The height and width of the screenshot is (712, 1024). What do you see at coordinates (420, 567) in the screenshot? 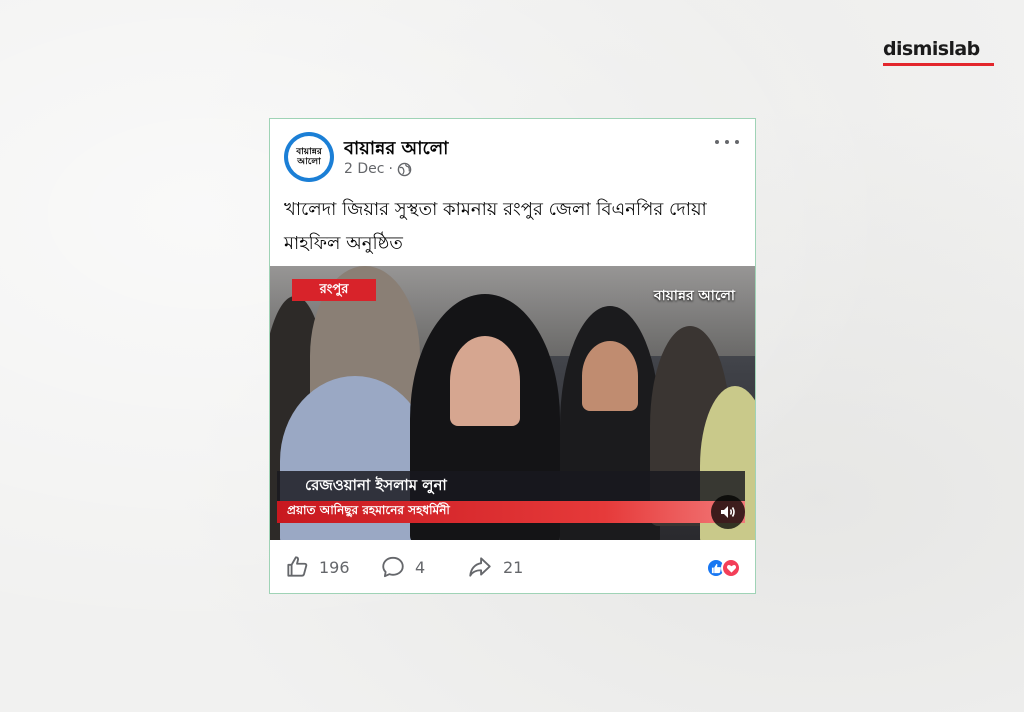
I see `comment-count: 4` at bounding box center [420, 567].